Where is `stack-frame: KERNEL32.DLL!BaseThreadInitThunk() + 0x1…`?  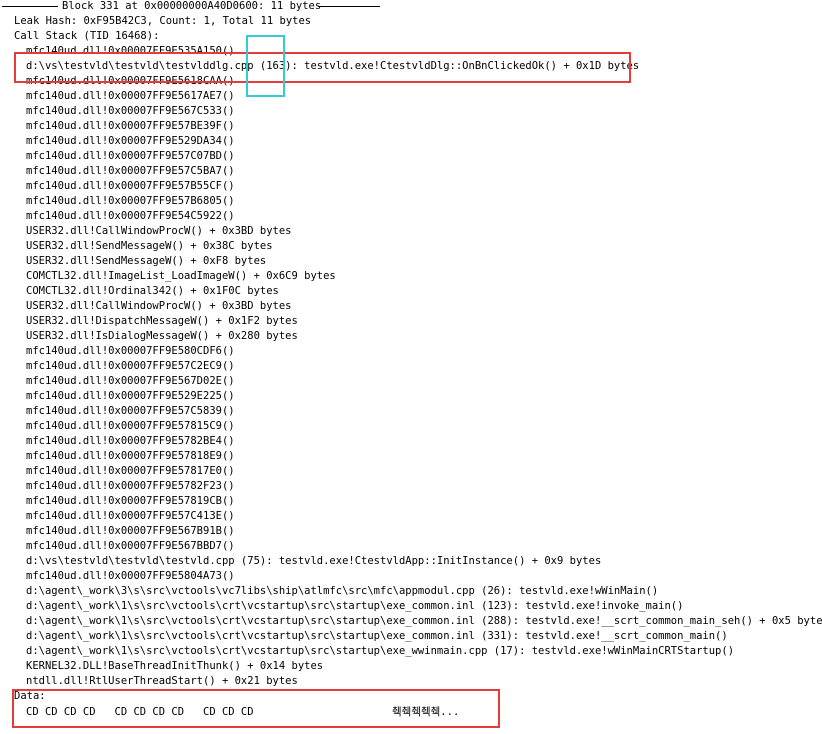 stack-frame: KERNEL32.DLL!BaseThreadInitThunk() + 0x1… is located at coordinates (175, 666).